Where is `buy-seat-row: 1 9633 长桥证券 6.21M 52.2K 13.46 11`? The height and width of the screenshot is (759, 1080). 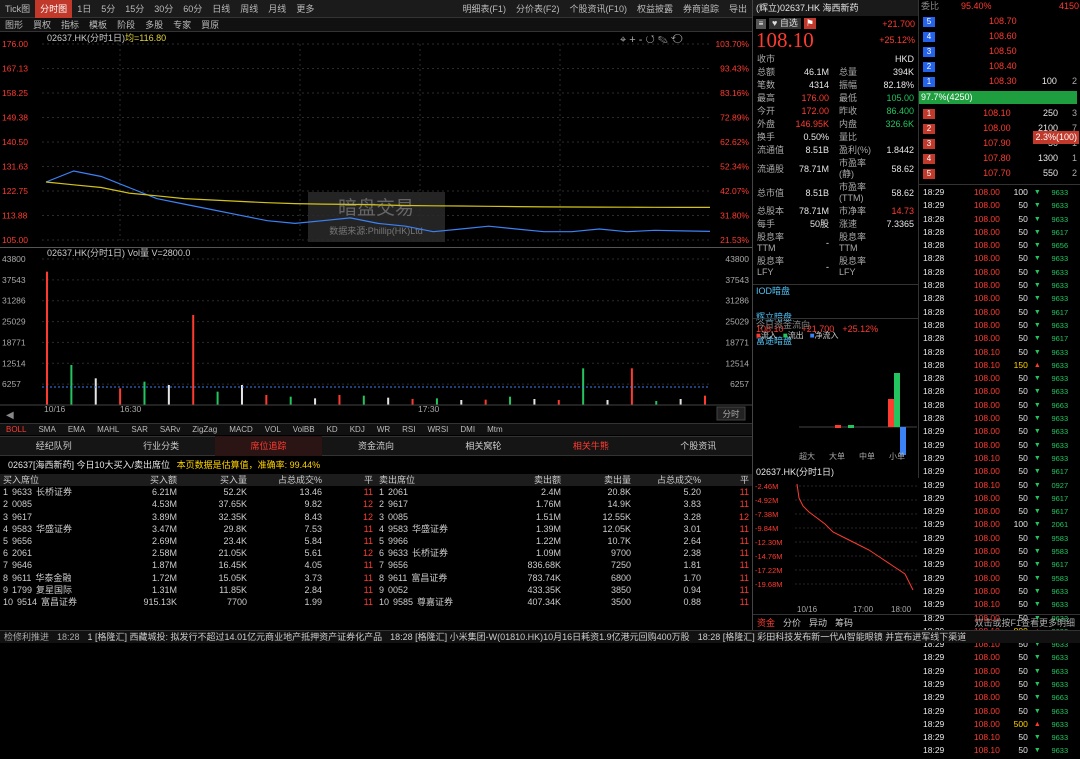
buy-seat-row: 1 9633 长桥证券 6.21M 52.2K 13.46 11 is located at coordinates (188, 492).